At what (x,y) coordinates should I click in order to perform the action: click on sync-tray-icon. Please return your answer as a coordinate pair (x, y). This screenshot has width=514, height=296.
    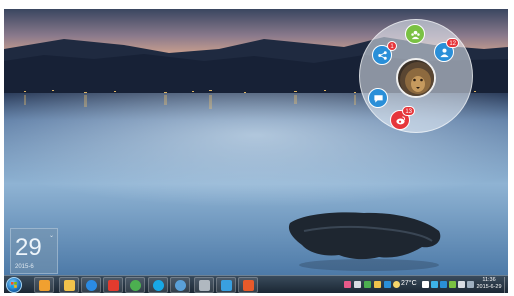
    Looking at the image, I should click on (452, 284).